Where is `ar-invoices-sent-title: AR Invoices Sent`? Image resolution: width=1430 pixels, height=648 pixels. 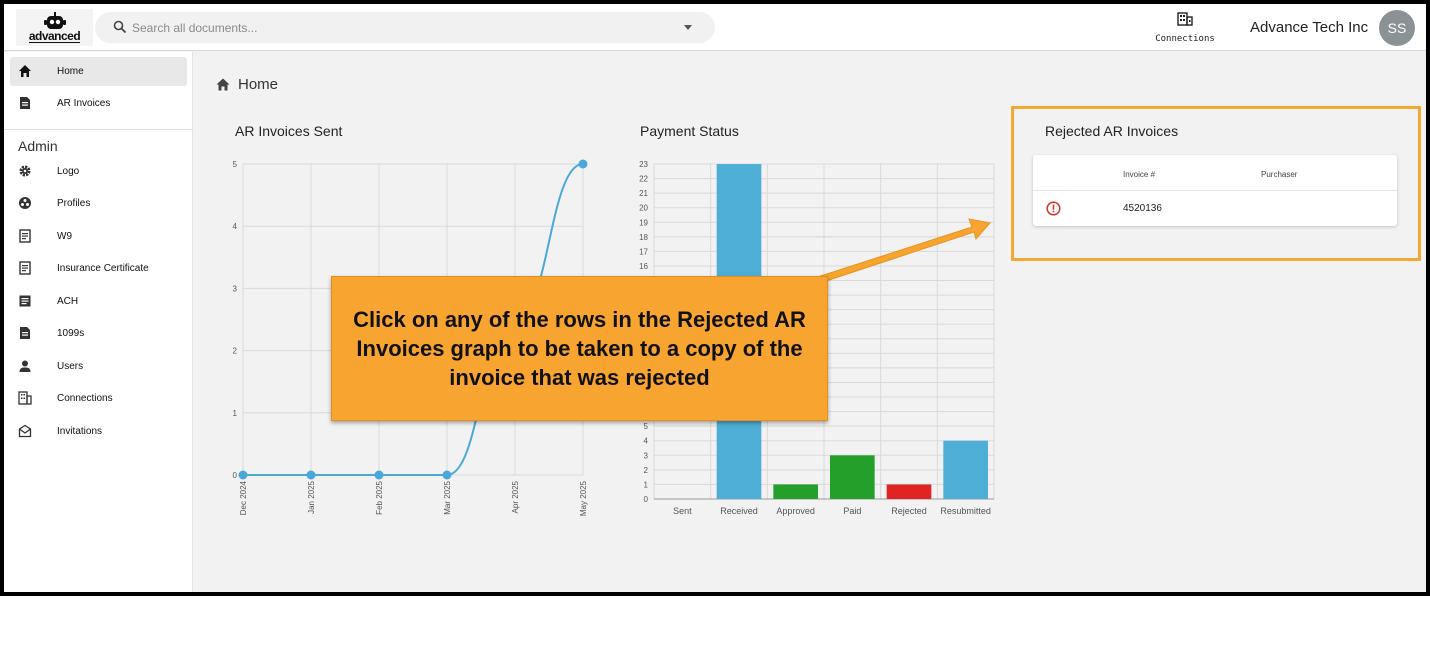 ar-invoices-sent-title: AR Invoices Sent is located at coordinates (289, 131).